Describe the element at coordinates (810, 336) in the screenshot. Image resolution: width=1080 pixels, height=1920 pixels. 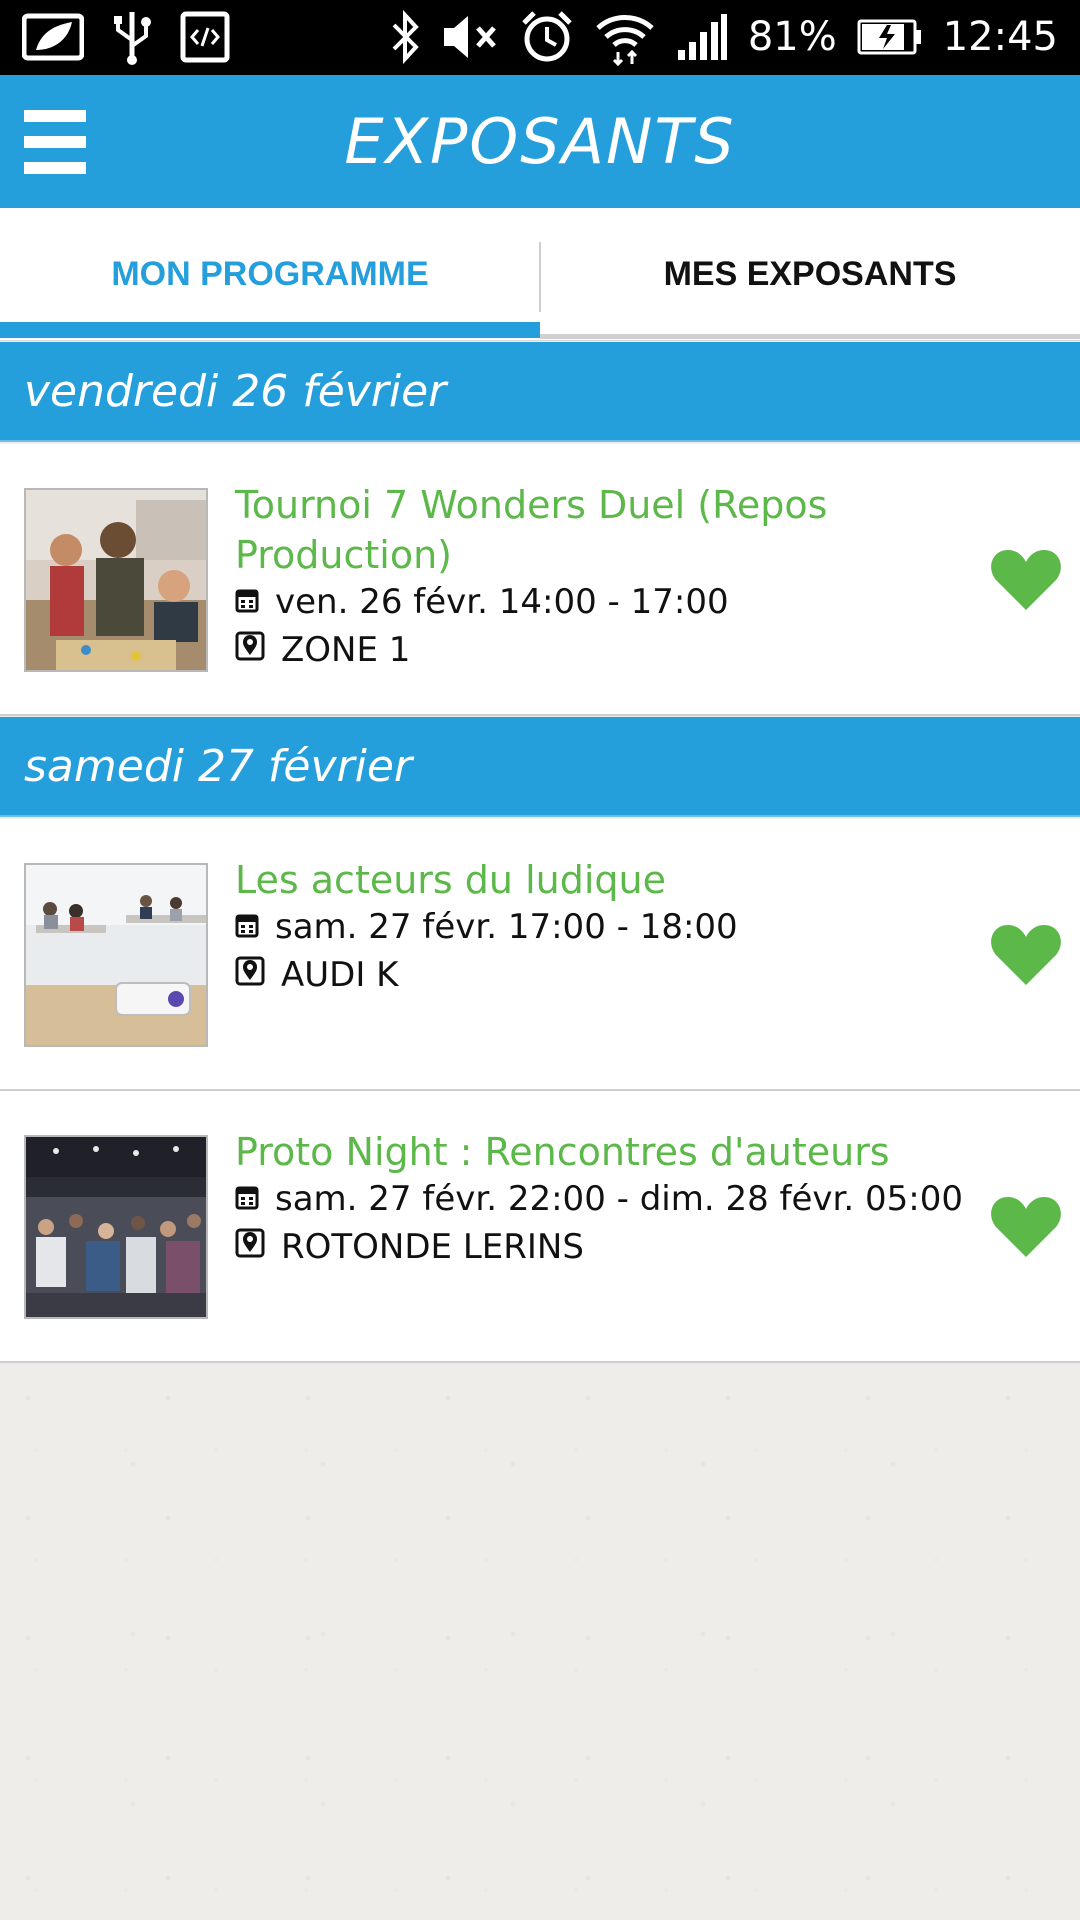
I see `inactive-tab-underline` at that location.